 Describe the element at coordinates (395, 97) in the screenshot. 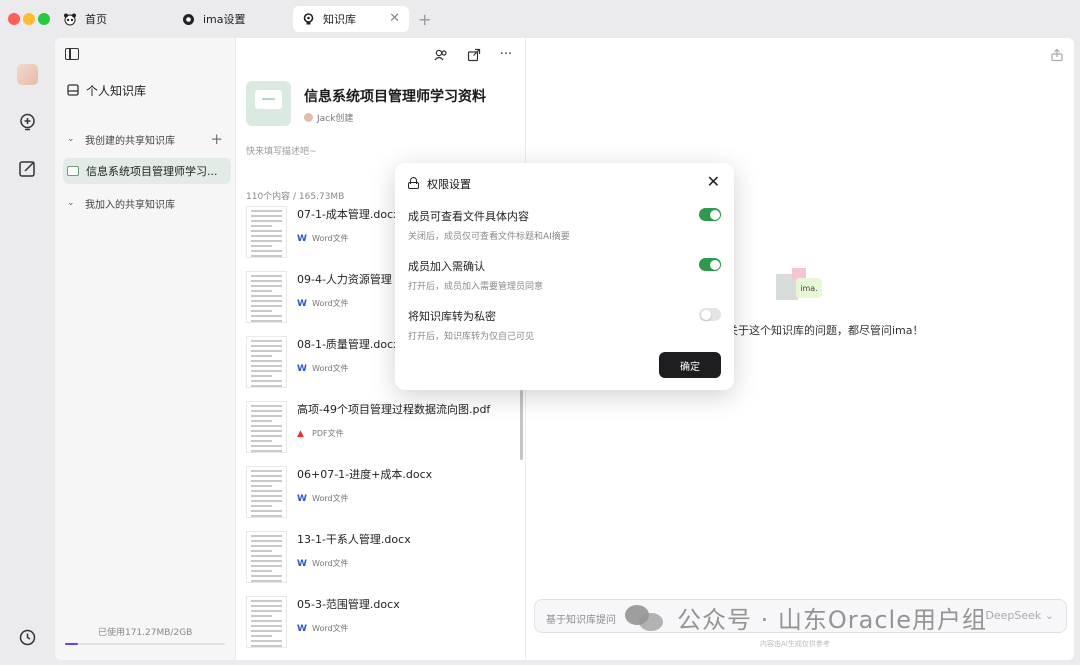

I see `kb-title: 信息系统项目管理师学习资料` at that location.